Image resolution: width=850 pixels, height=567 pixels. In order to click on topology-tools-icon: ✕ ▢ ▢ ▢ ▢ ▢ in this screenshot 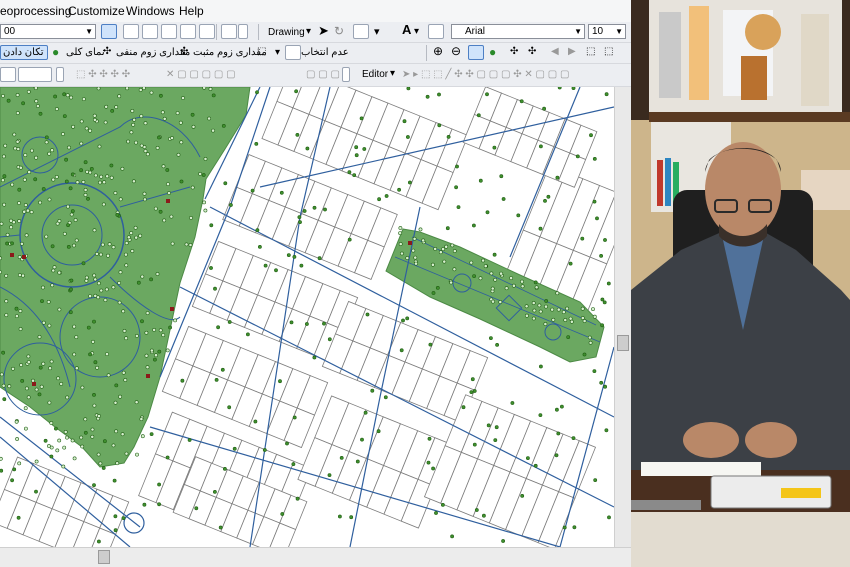, I will do `click(201, 75)`.